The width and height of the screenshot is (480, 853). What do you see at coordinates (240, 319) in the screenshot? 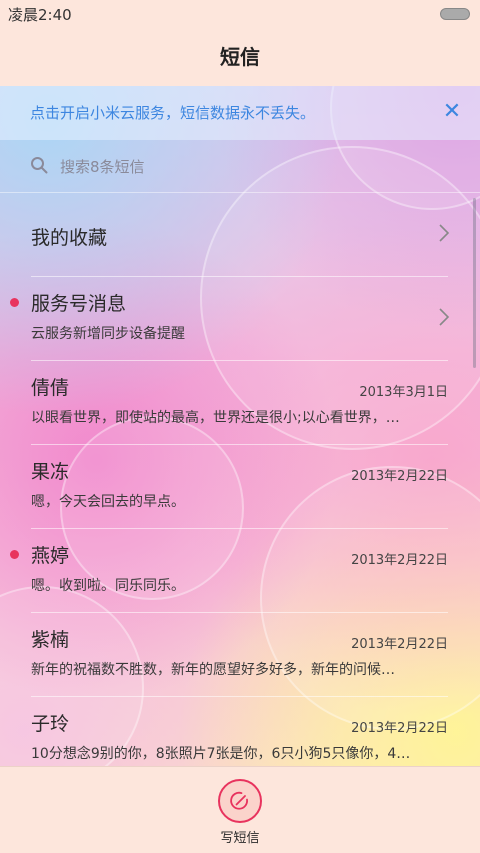
I see `list-item-service-messages: 服务号消息 云服务新增同步设备提醒` at bounding box center [240, 319].